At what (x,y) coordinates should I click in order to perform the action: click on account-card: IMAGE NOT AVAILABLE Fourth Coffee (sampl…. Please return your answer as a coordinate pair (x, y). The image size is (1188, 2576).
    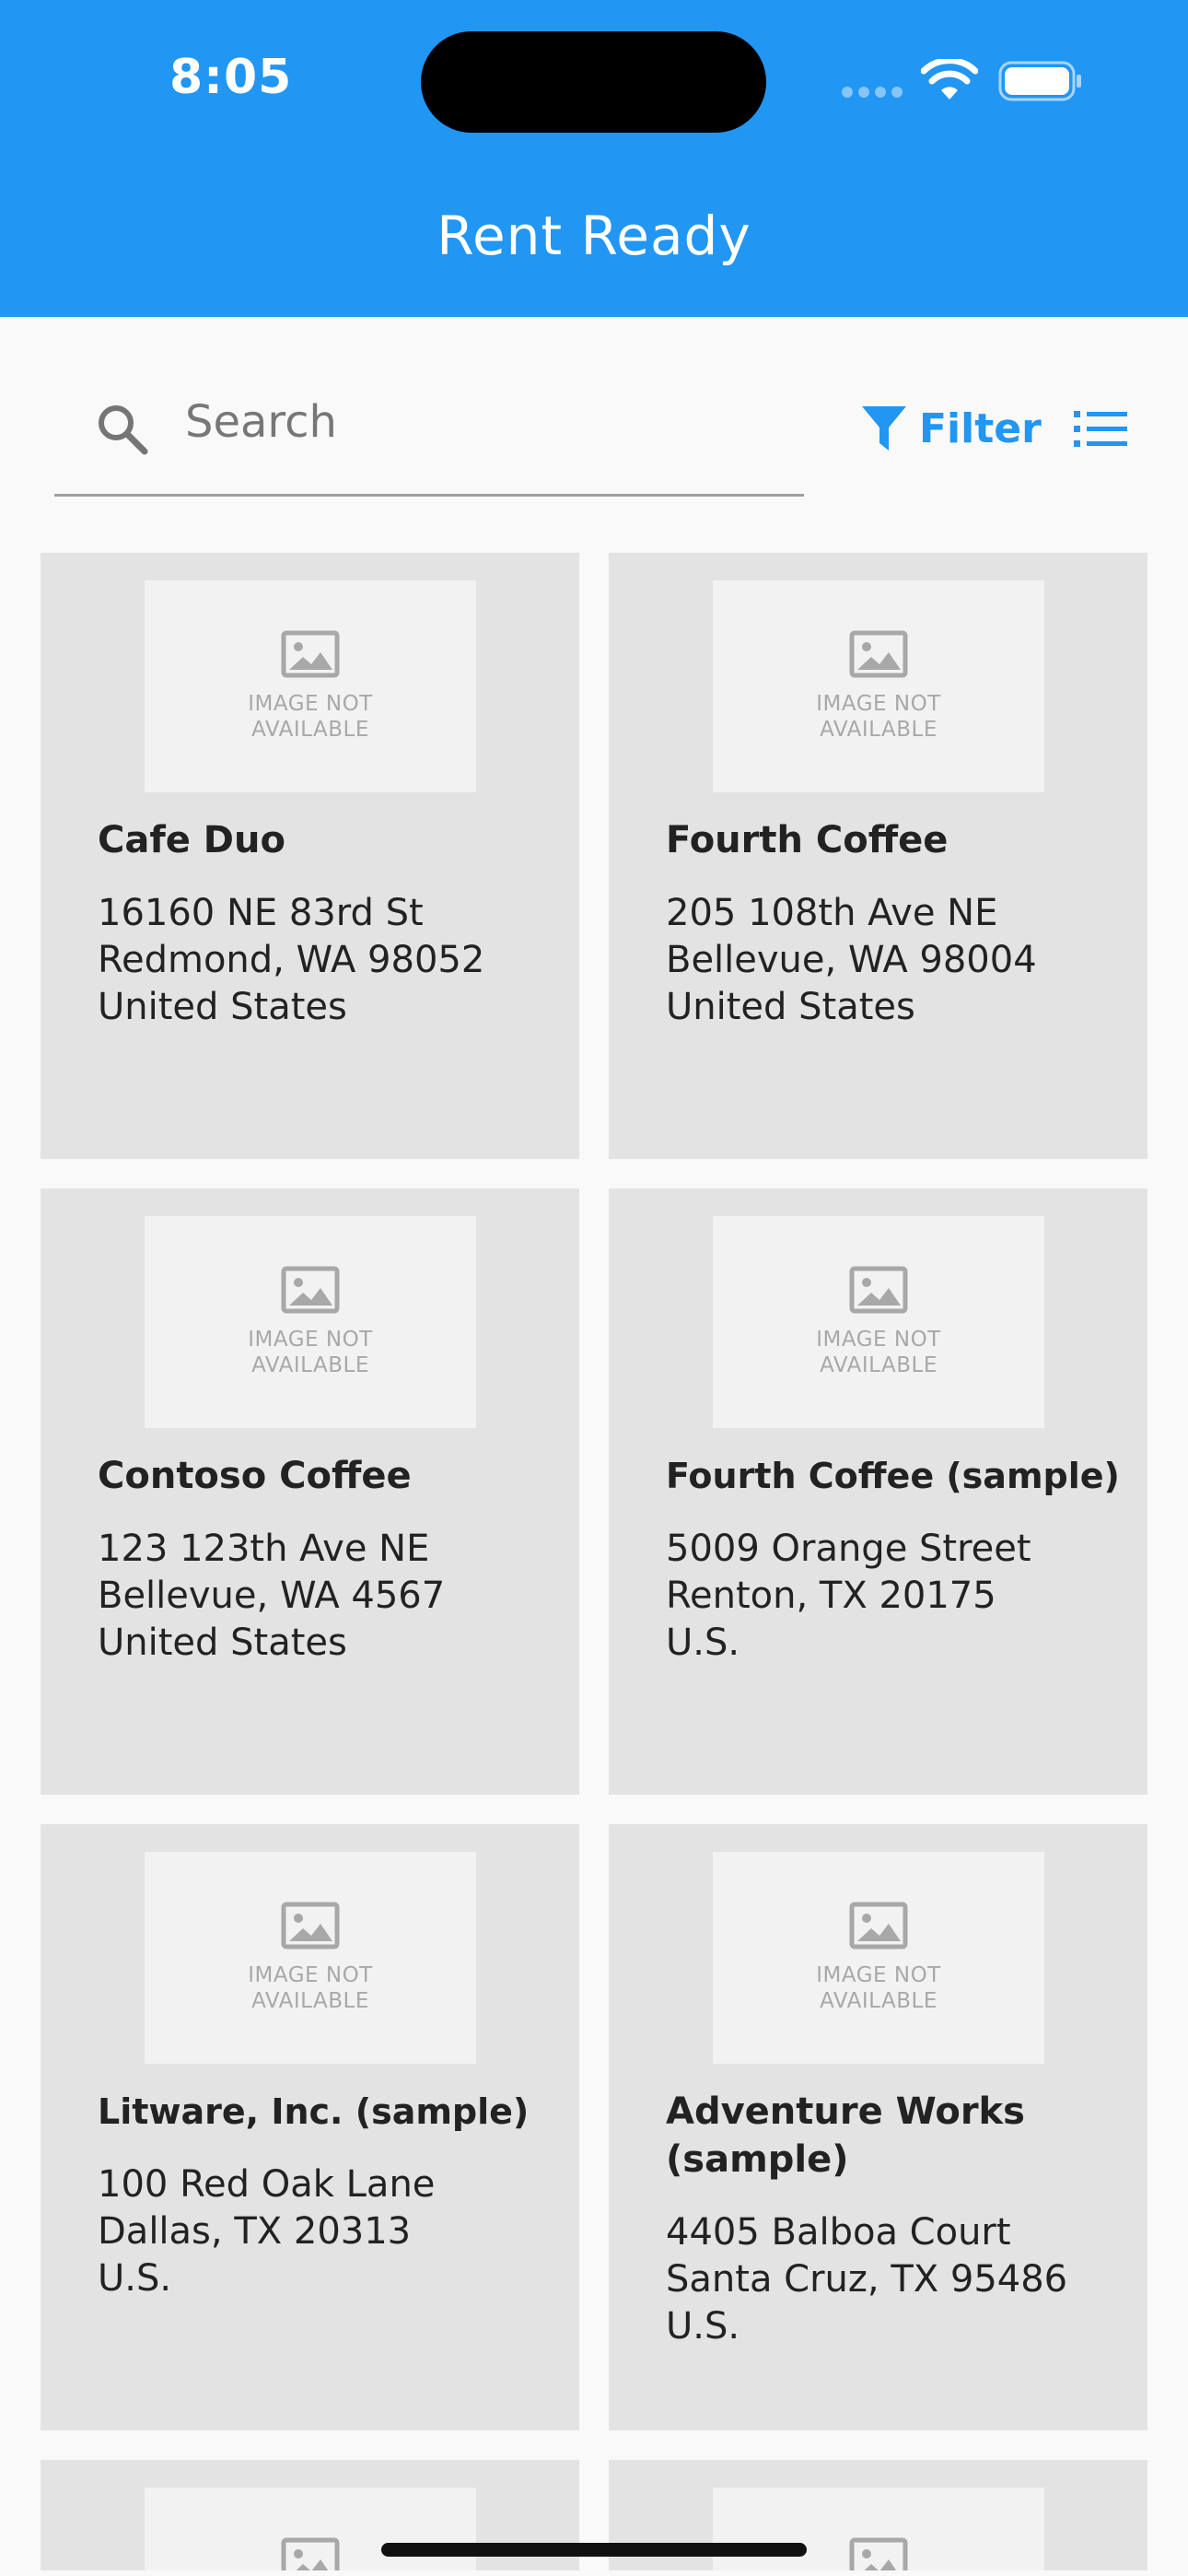
    Looking at the image, I should click on (878, 1491).